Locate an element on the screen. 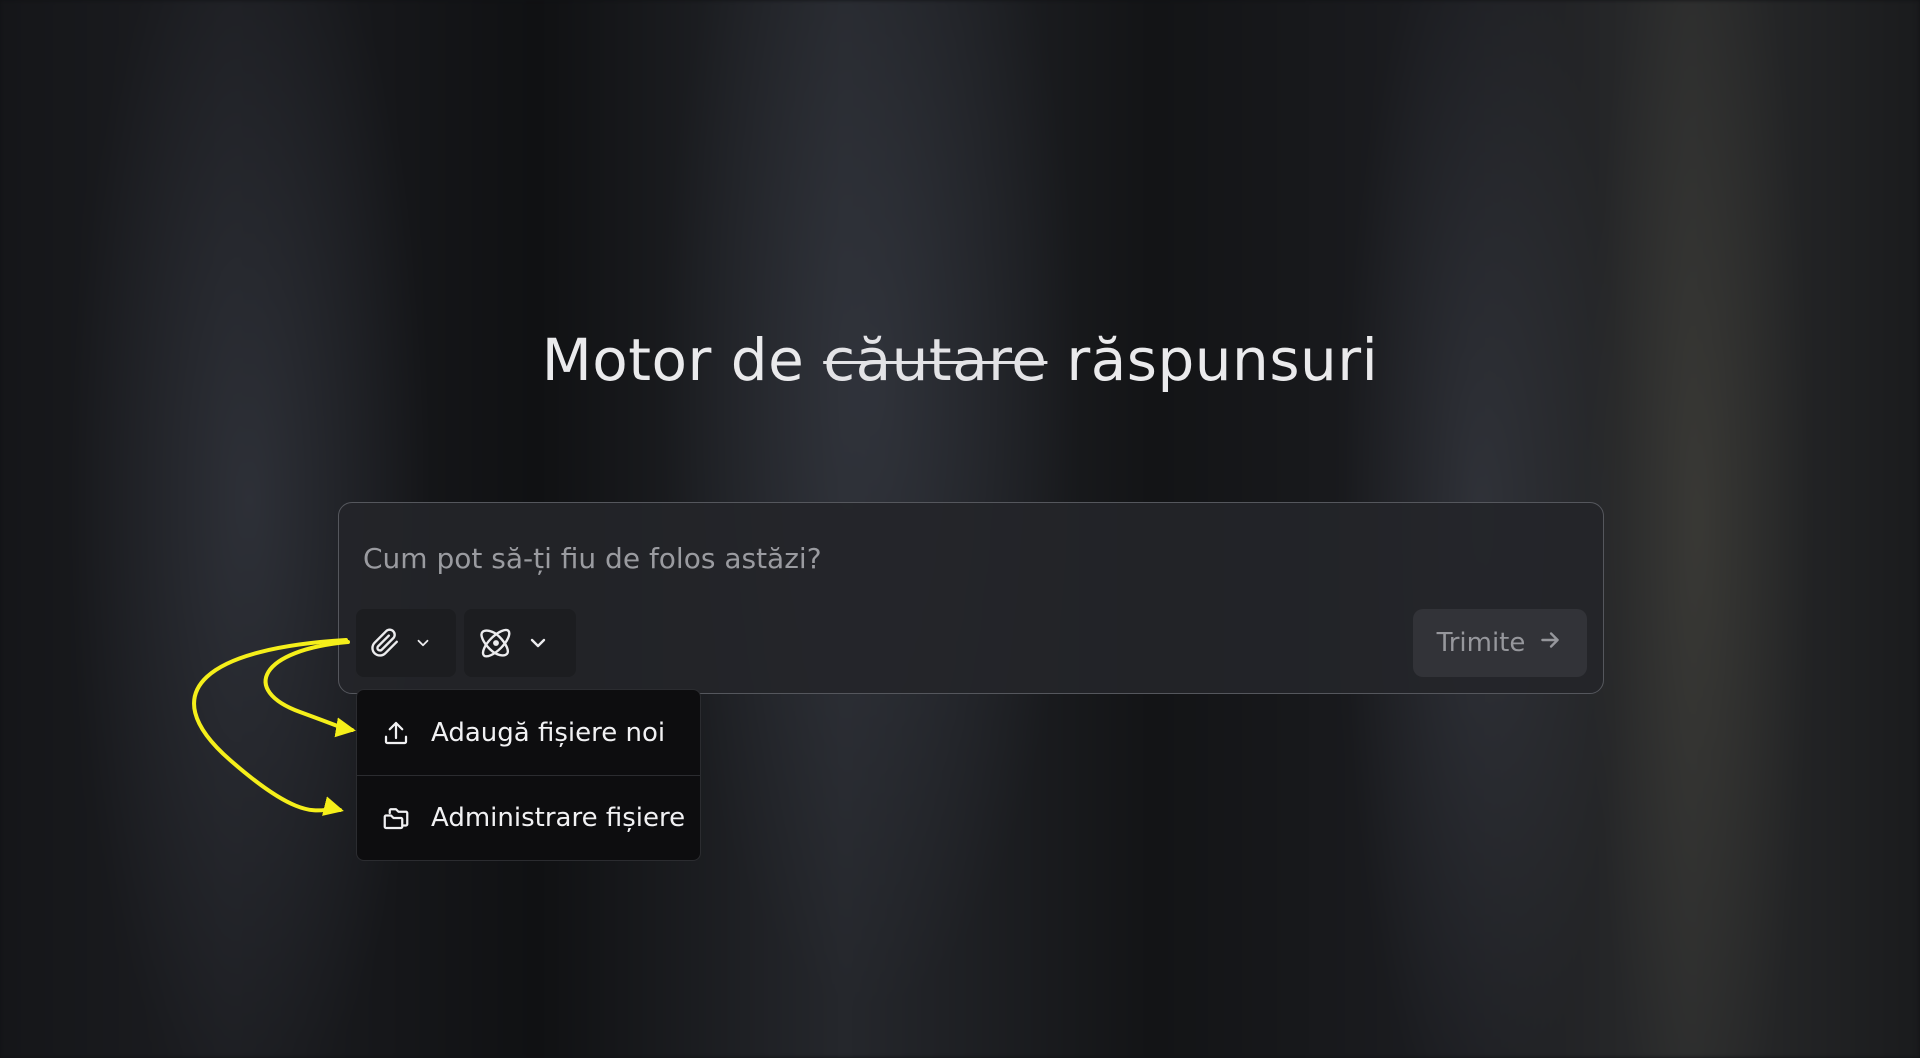  send-button-label: Trimite is located at coordinates (1481, 643).